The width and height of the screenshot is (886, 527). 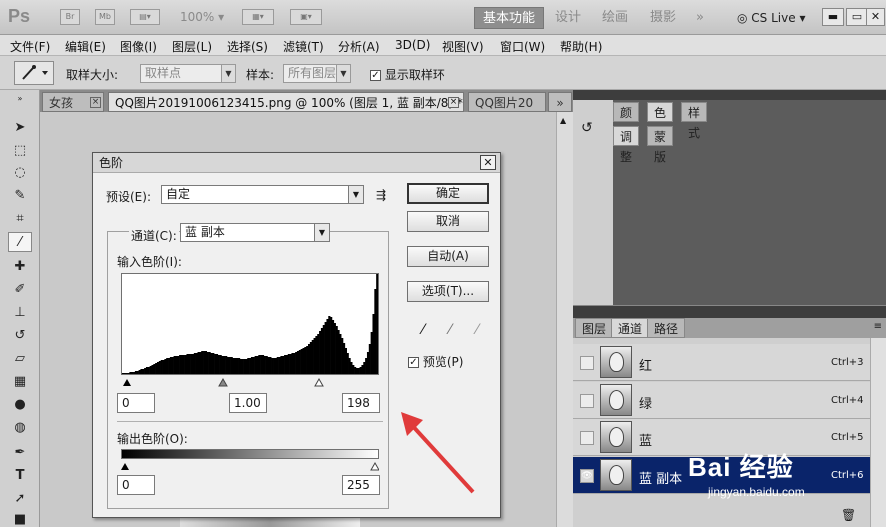 I want to click on menu-view: 视图(V), so click(x=463, y=46).